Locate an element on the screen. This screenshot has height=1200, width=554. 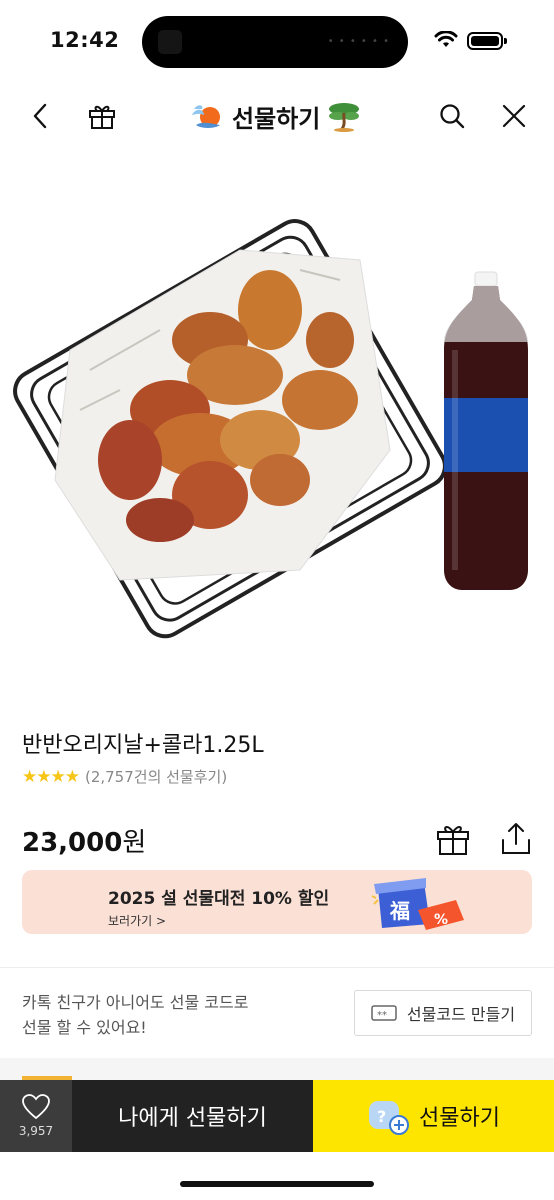
rating-row: ★★★★ (2,757건의 선물후기) is located at coordinates (124, 776).